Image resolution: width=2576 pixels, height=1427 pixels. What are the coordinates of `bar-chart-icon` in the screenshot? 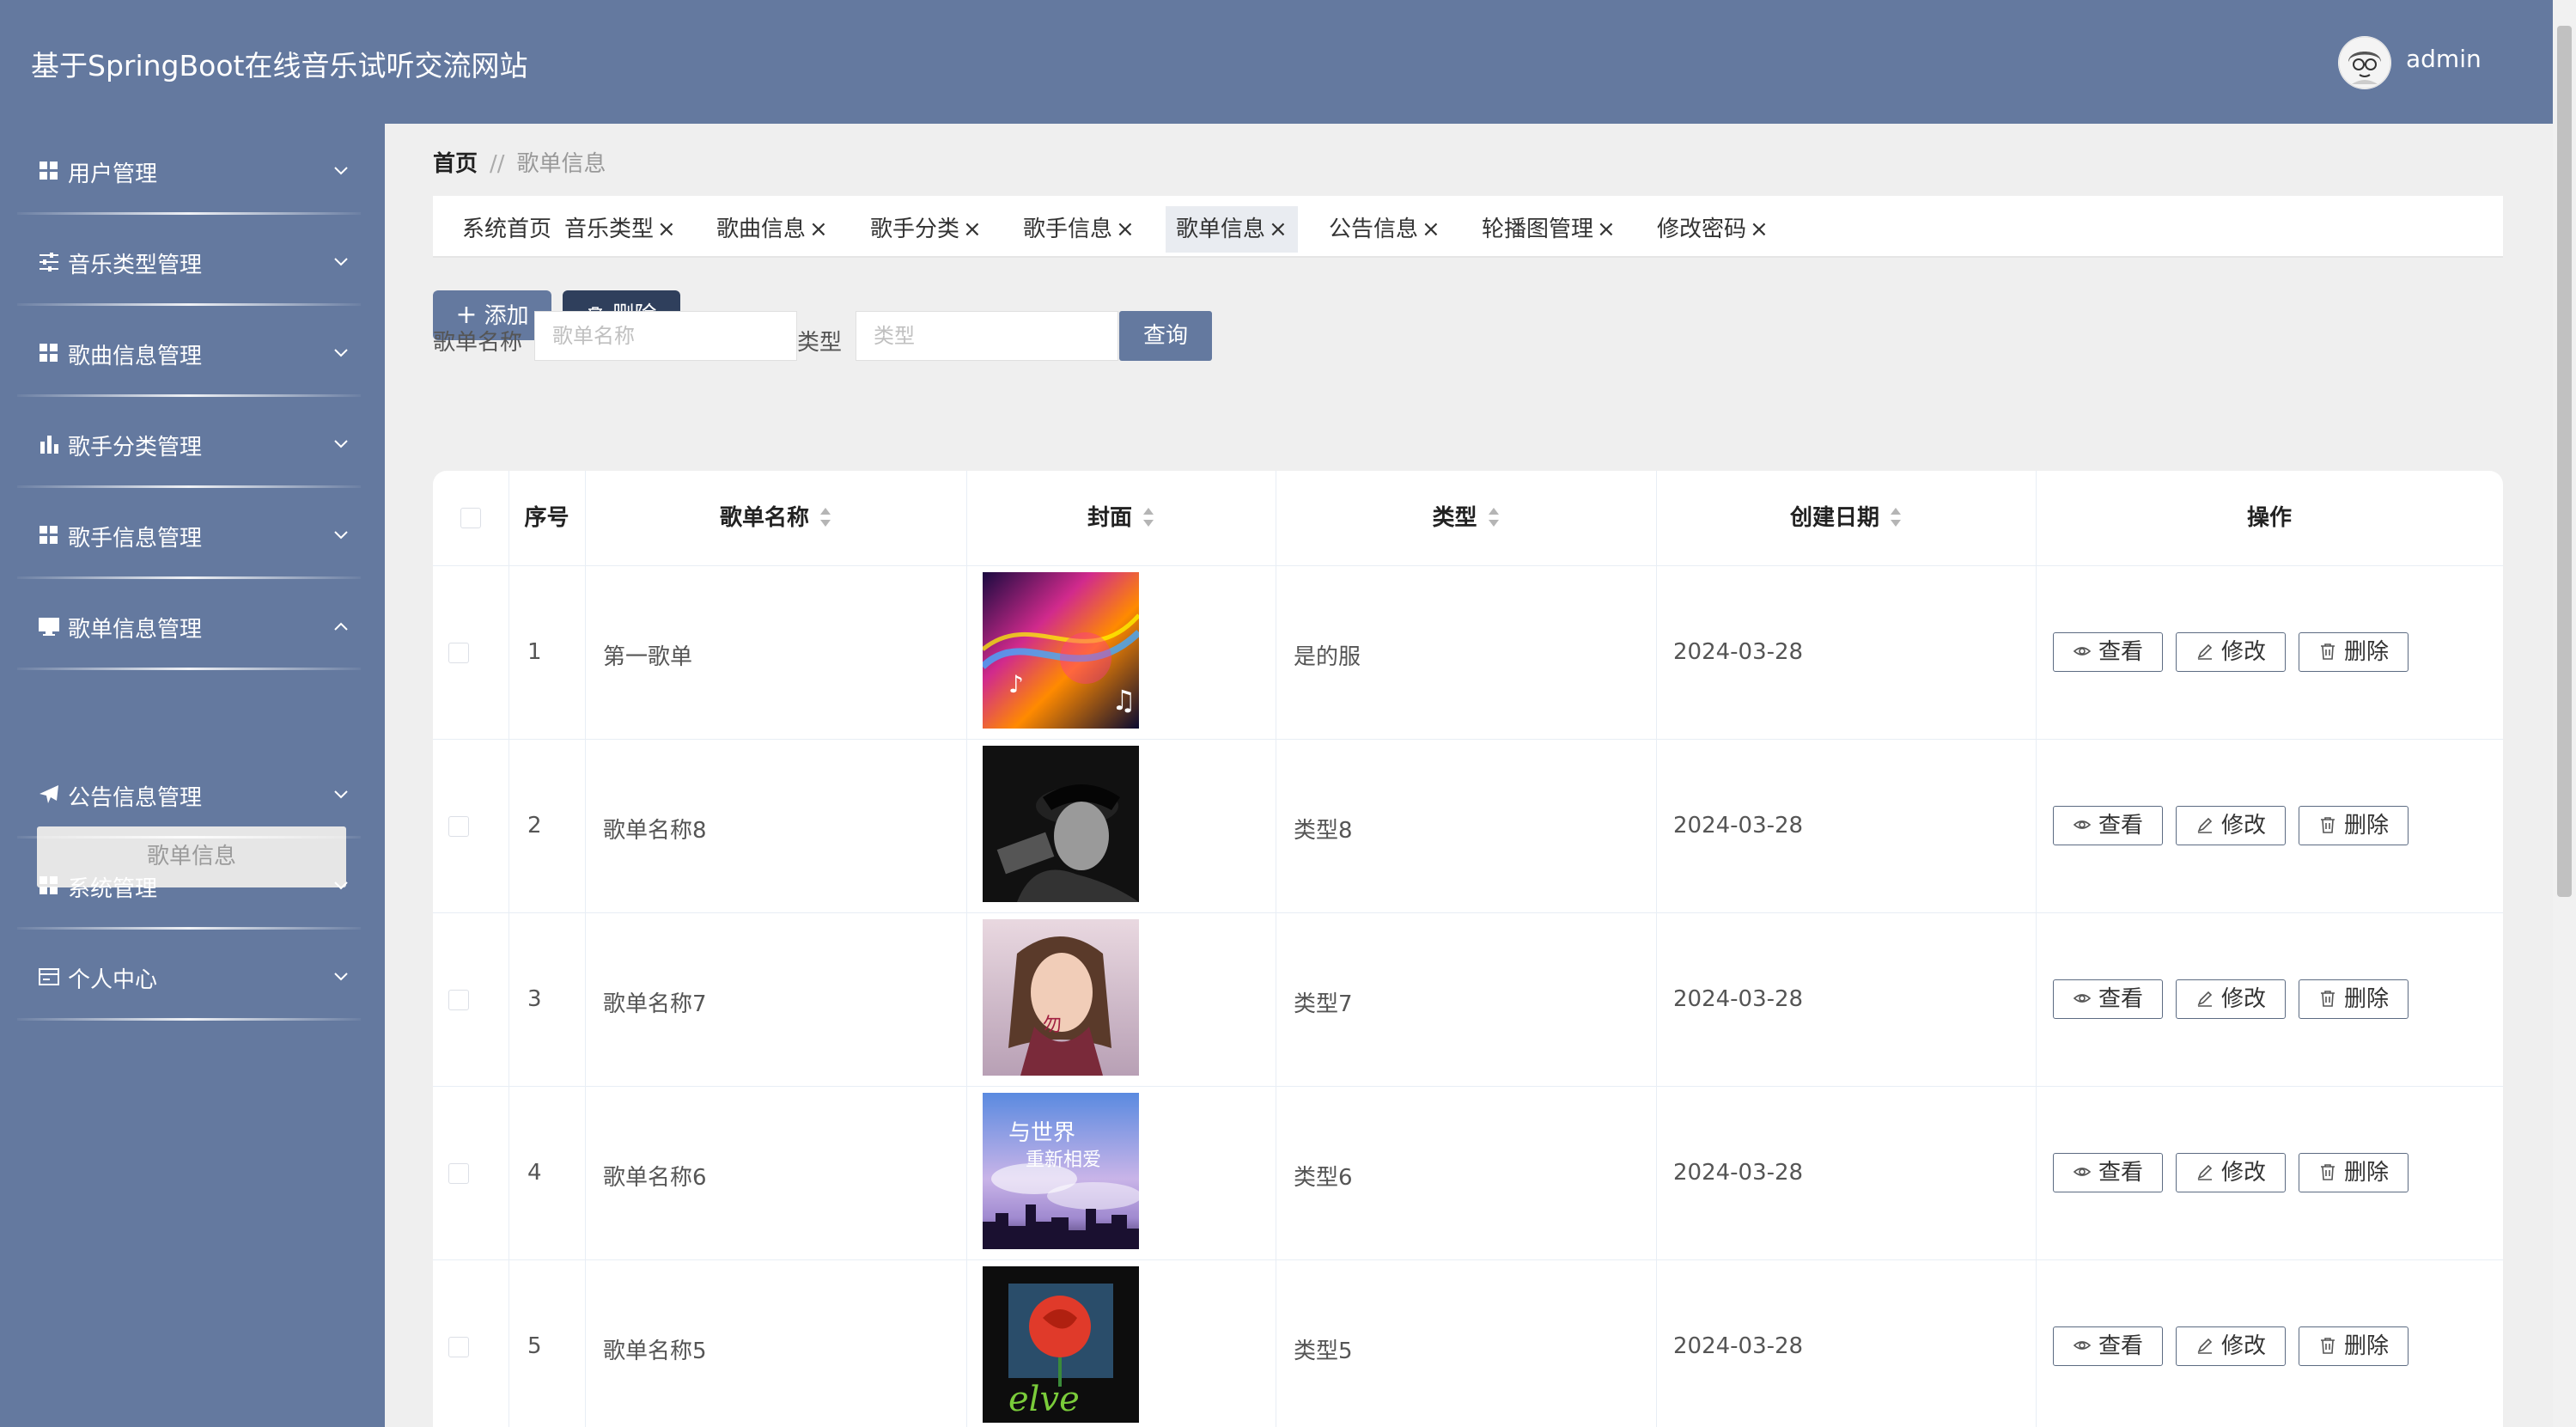 It's located at (49, 445).